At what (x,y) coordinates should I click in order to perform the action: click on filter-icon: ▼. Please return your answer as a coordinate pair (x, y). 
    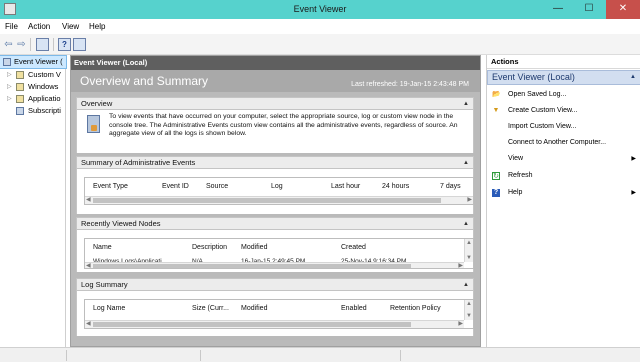
    Looking at the image, I should click on (496, 110).